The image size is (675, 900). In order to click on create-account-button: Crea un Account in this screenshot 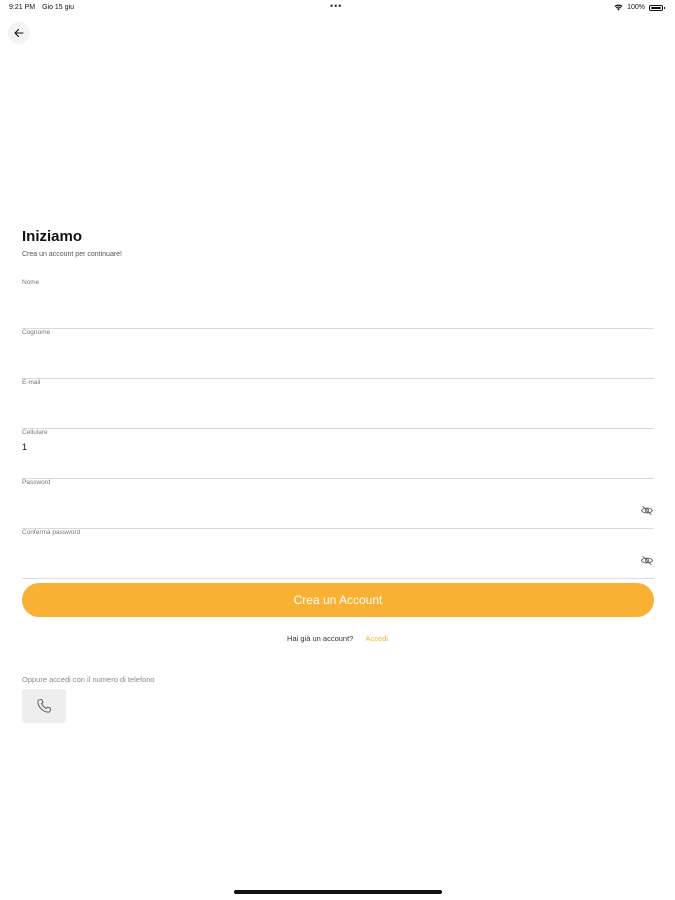, I will do `click(338, 600)`.